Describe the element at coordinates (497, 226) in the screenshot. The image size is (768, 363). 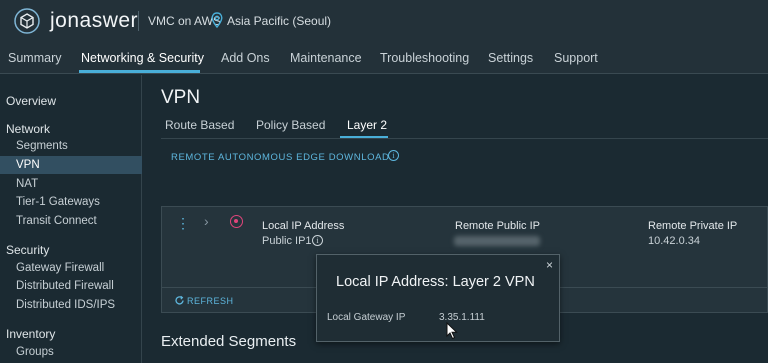
I see `col-remote-public-ip-header: Remote Public IP` at that location.